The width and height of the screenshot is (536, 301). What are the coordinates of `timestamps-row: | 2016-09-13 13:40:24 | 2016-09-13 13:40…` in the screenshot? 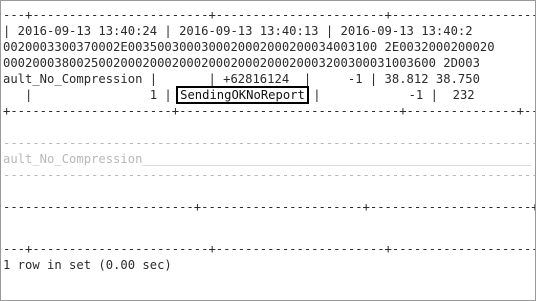 It's located at (238, 31).